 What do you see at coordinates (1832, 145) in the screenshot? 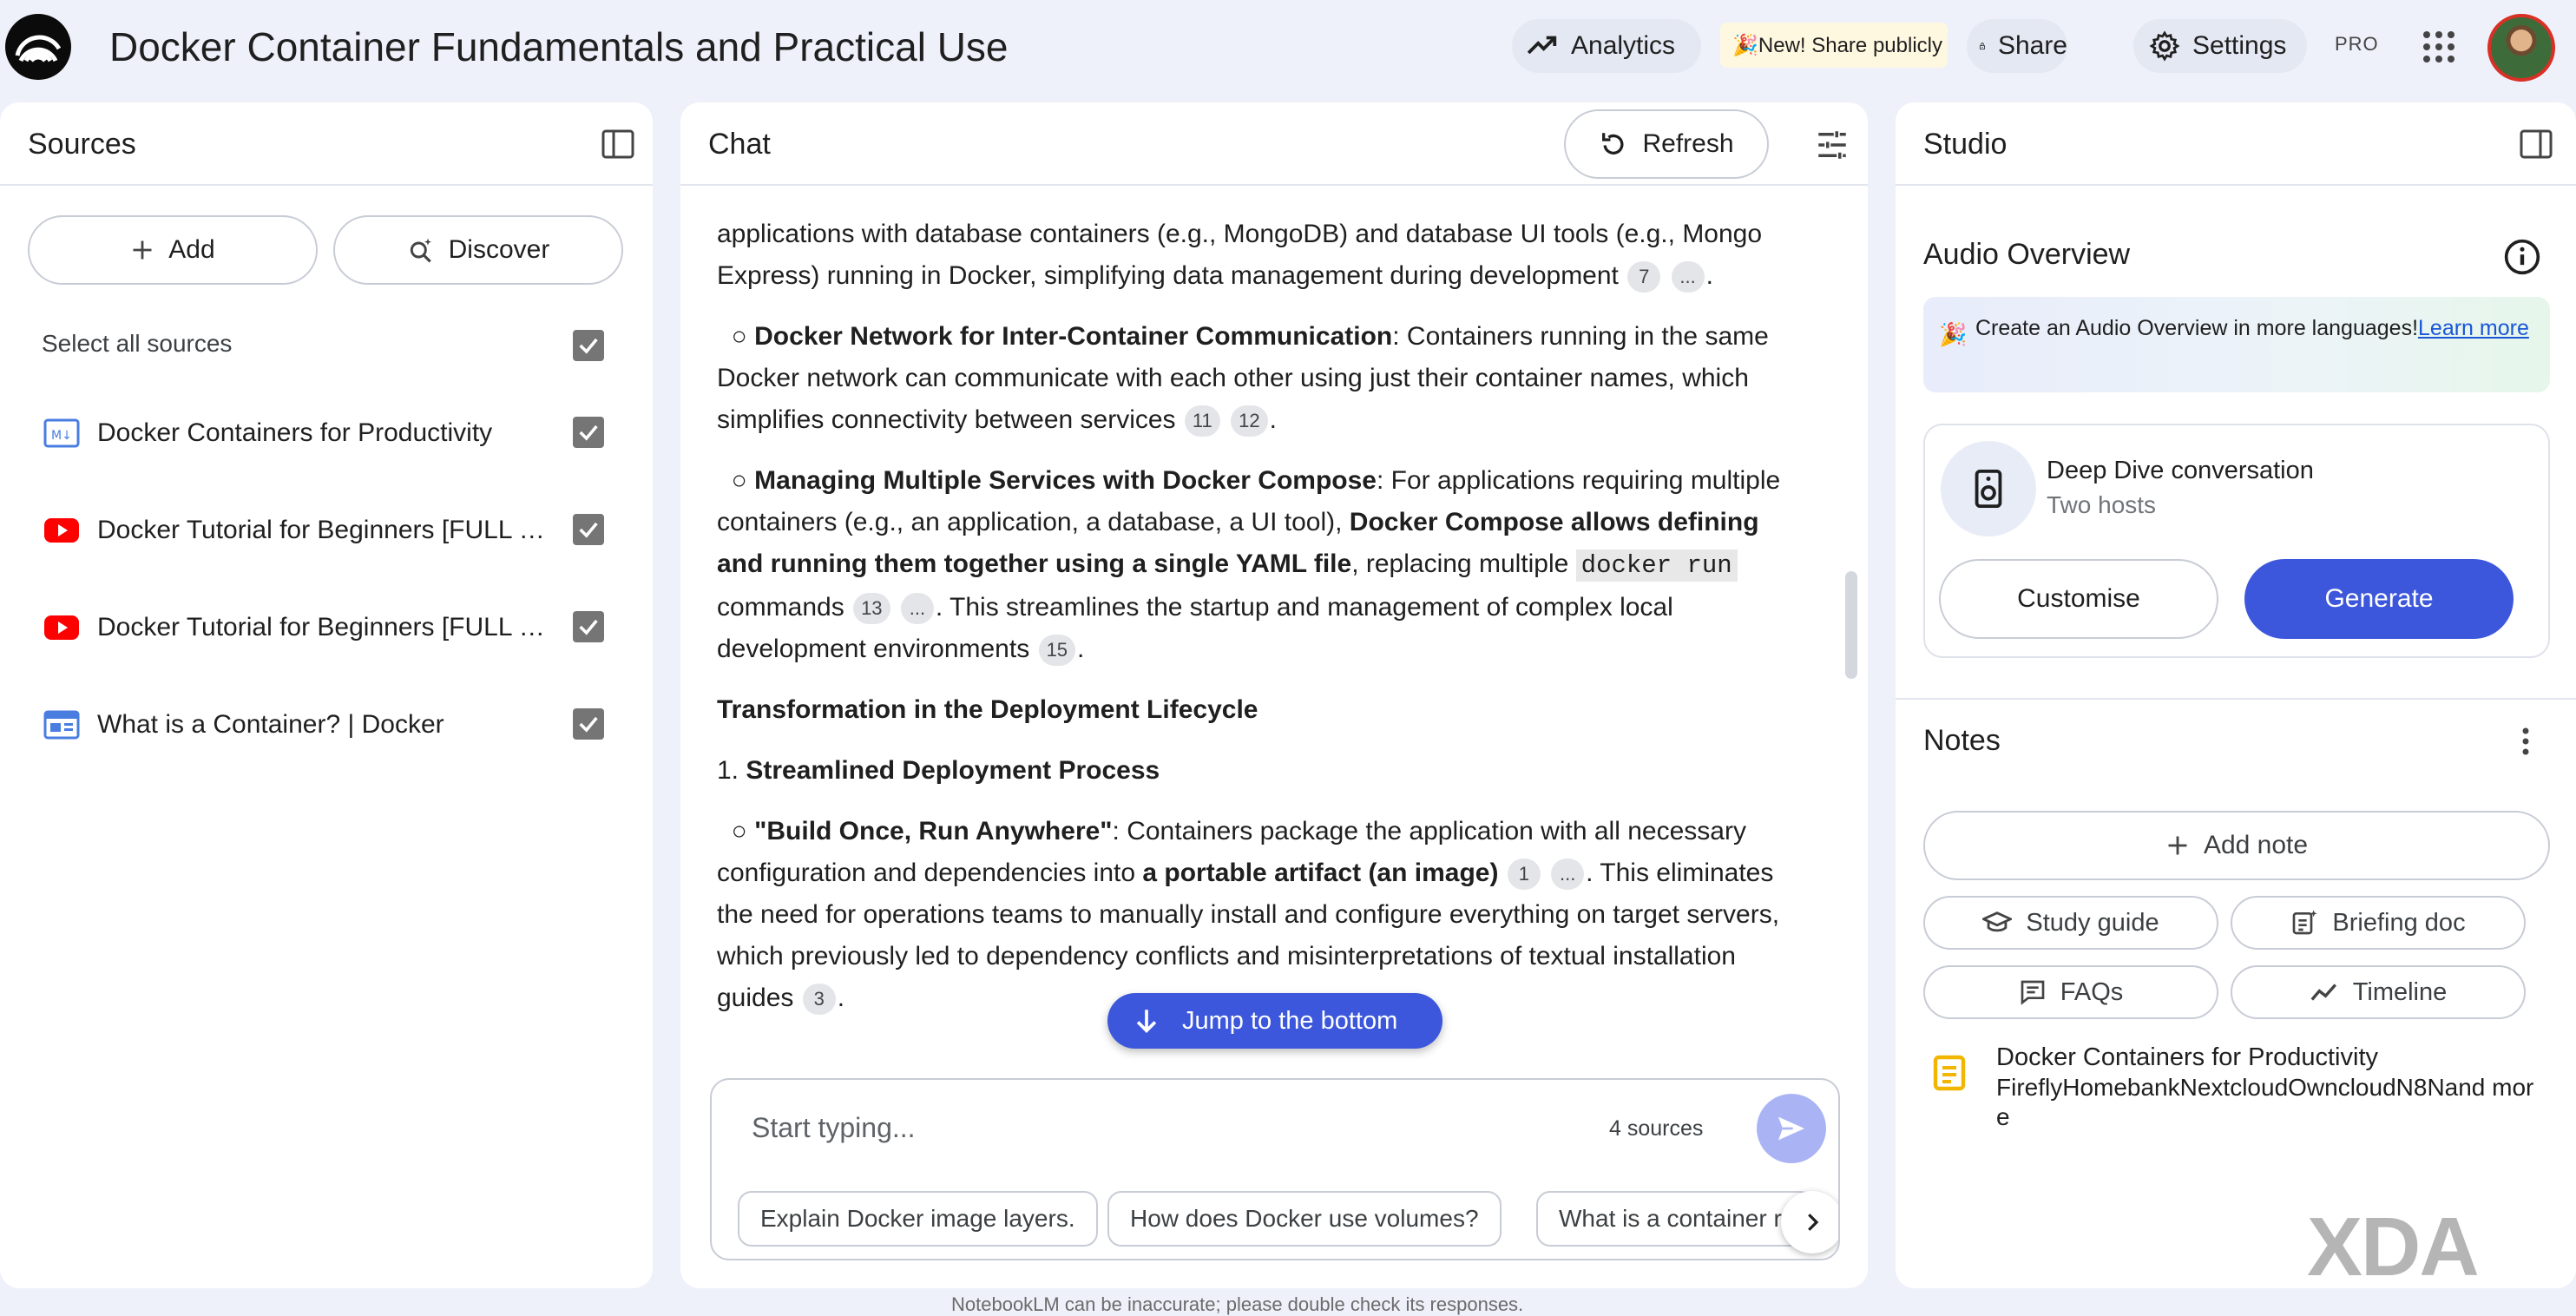
I see `tune-settings-icon` at bounding box center [1832, 145].